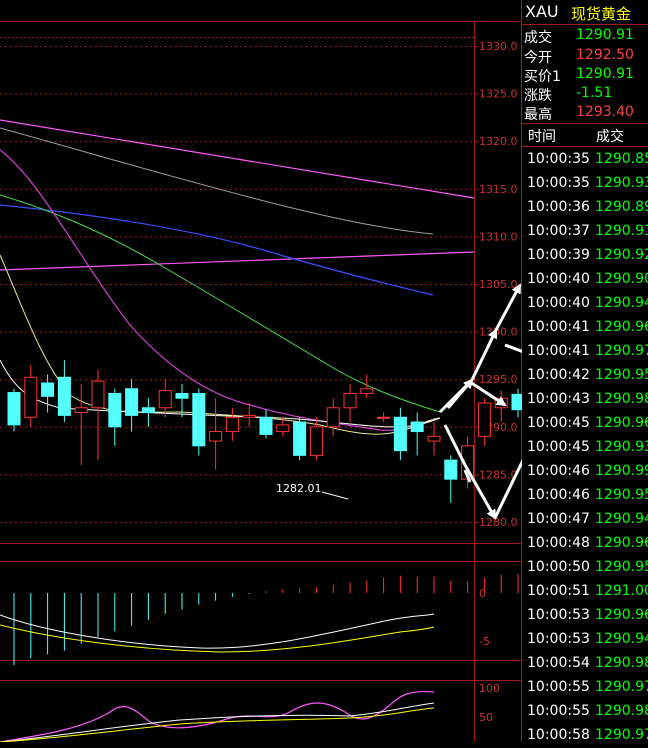  Describe the element at coordinates (498, 94) in the screenshot. I see `axis-label: 1325.0` at that location.